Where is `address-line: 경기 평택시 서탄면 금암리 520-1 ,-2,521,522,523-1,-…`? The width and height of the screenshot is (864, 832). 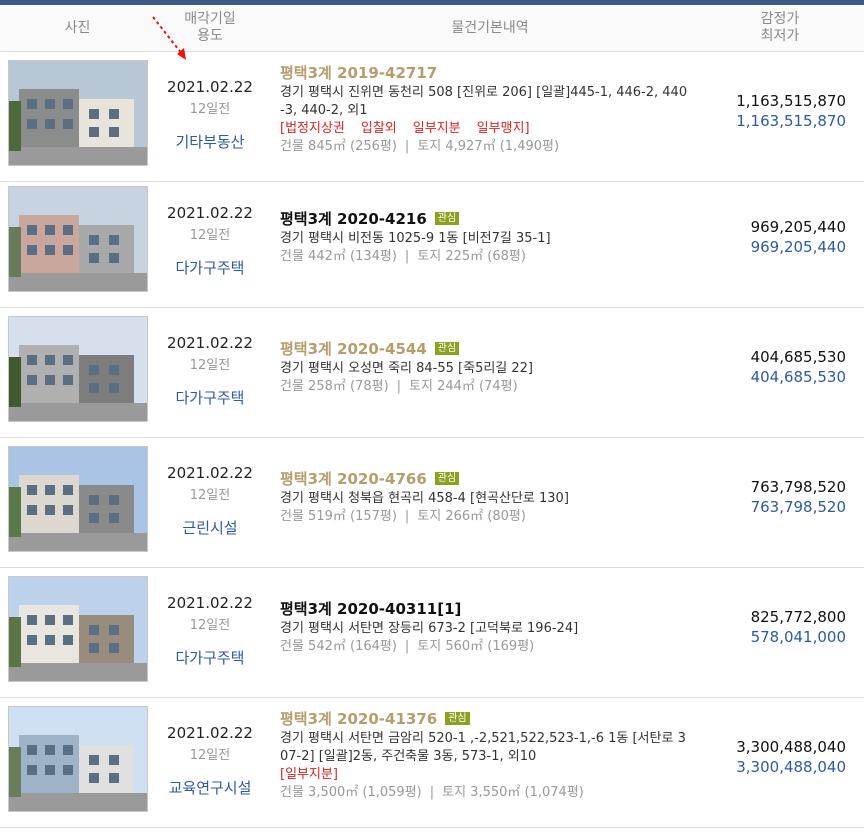
address-line: 경기 평택시 서탄면 금암리 520-1 ,-2,521,522,523-1,-… is located at coordinates (483, 738).